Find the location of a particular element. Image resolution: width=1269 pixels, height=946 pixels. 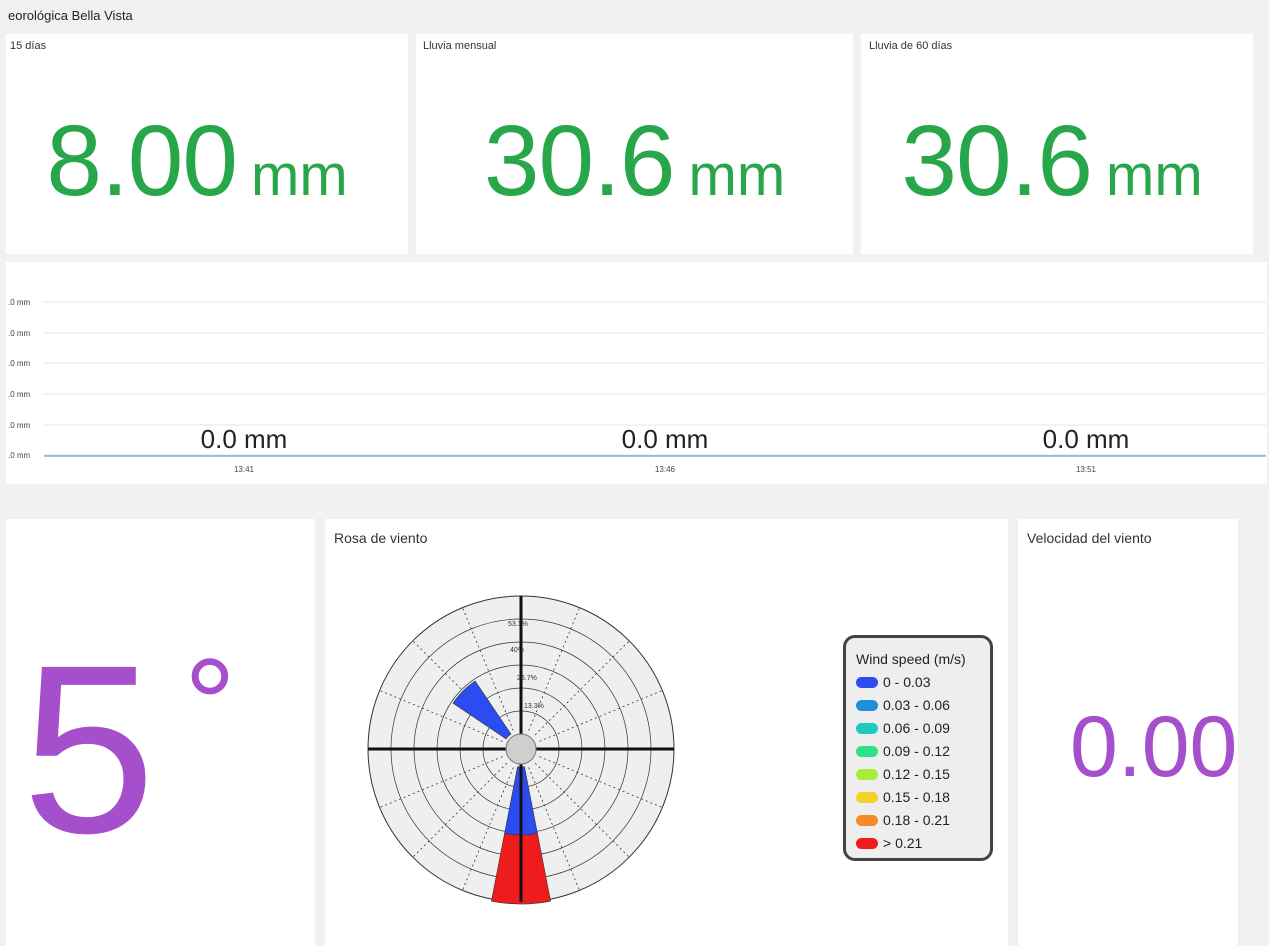

panel-title: 15 días is located at coordinates (28, 46).